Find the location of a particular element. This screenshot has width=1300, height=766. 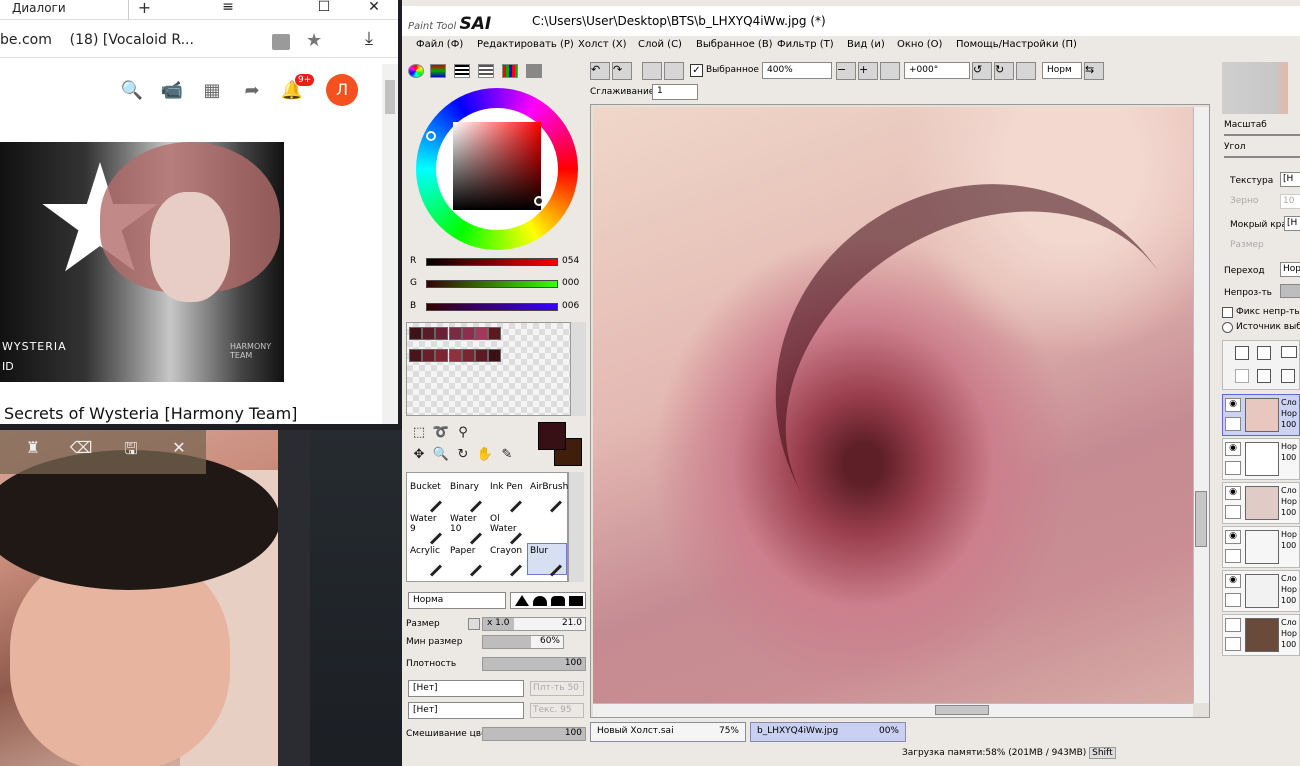

brush-slot: Bucket is located at coordinates (427, 496).